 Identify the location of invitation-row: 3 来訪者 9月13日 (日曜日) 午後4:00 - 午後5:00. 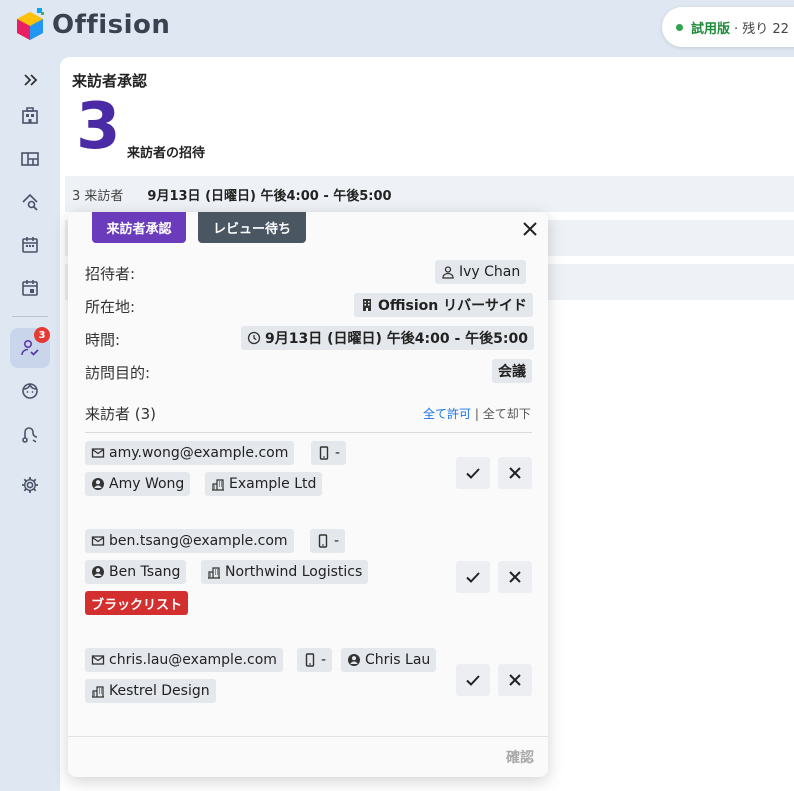
(429, 194).